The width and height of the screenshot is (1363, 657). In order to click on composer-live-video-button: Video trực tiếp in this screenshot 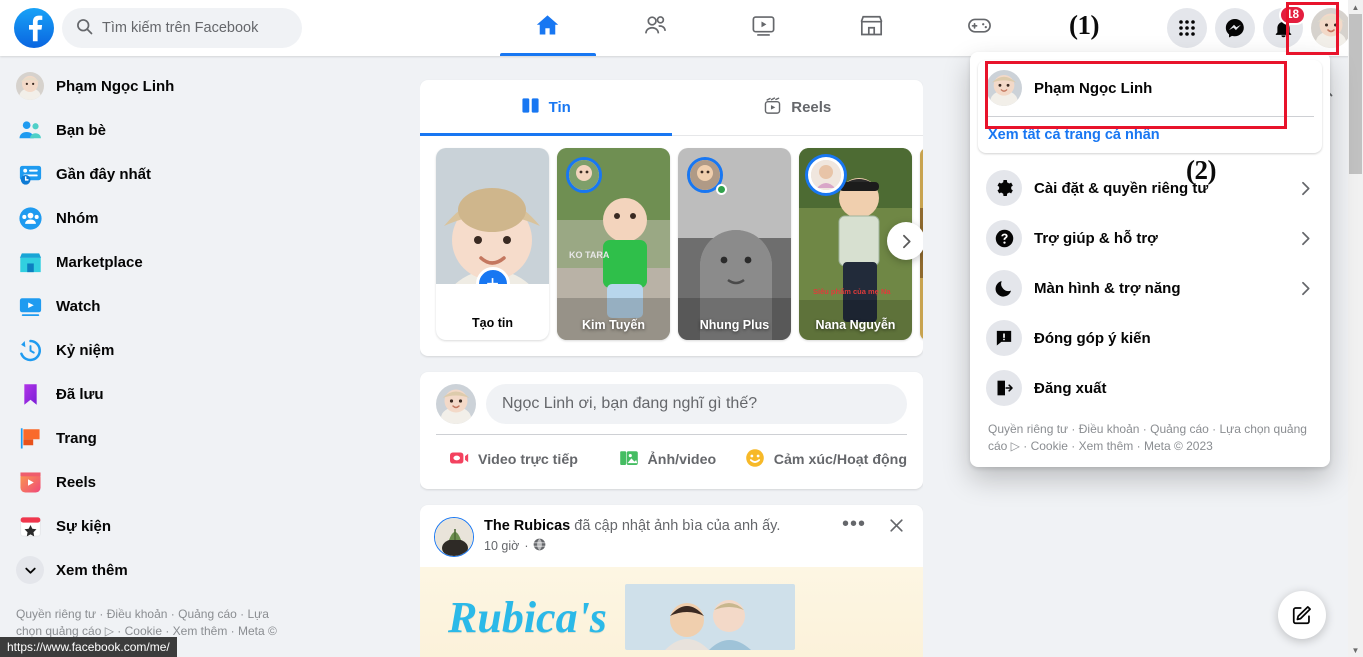, I will do `click(513, 460)`.